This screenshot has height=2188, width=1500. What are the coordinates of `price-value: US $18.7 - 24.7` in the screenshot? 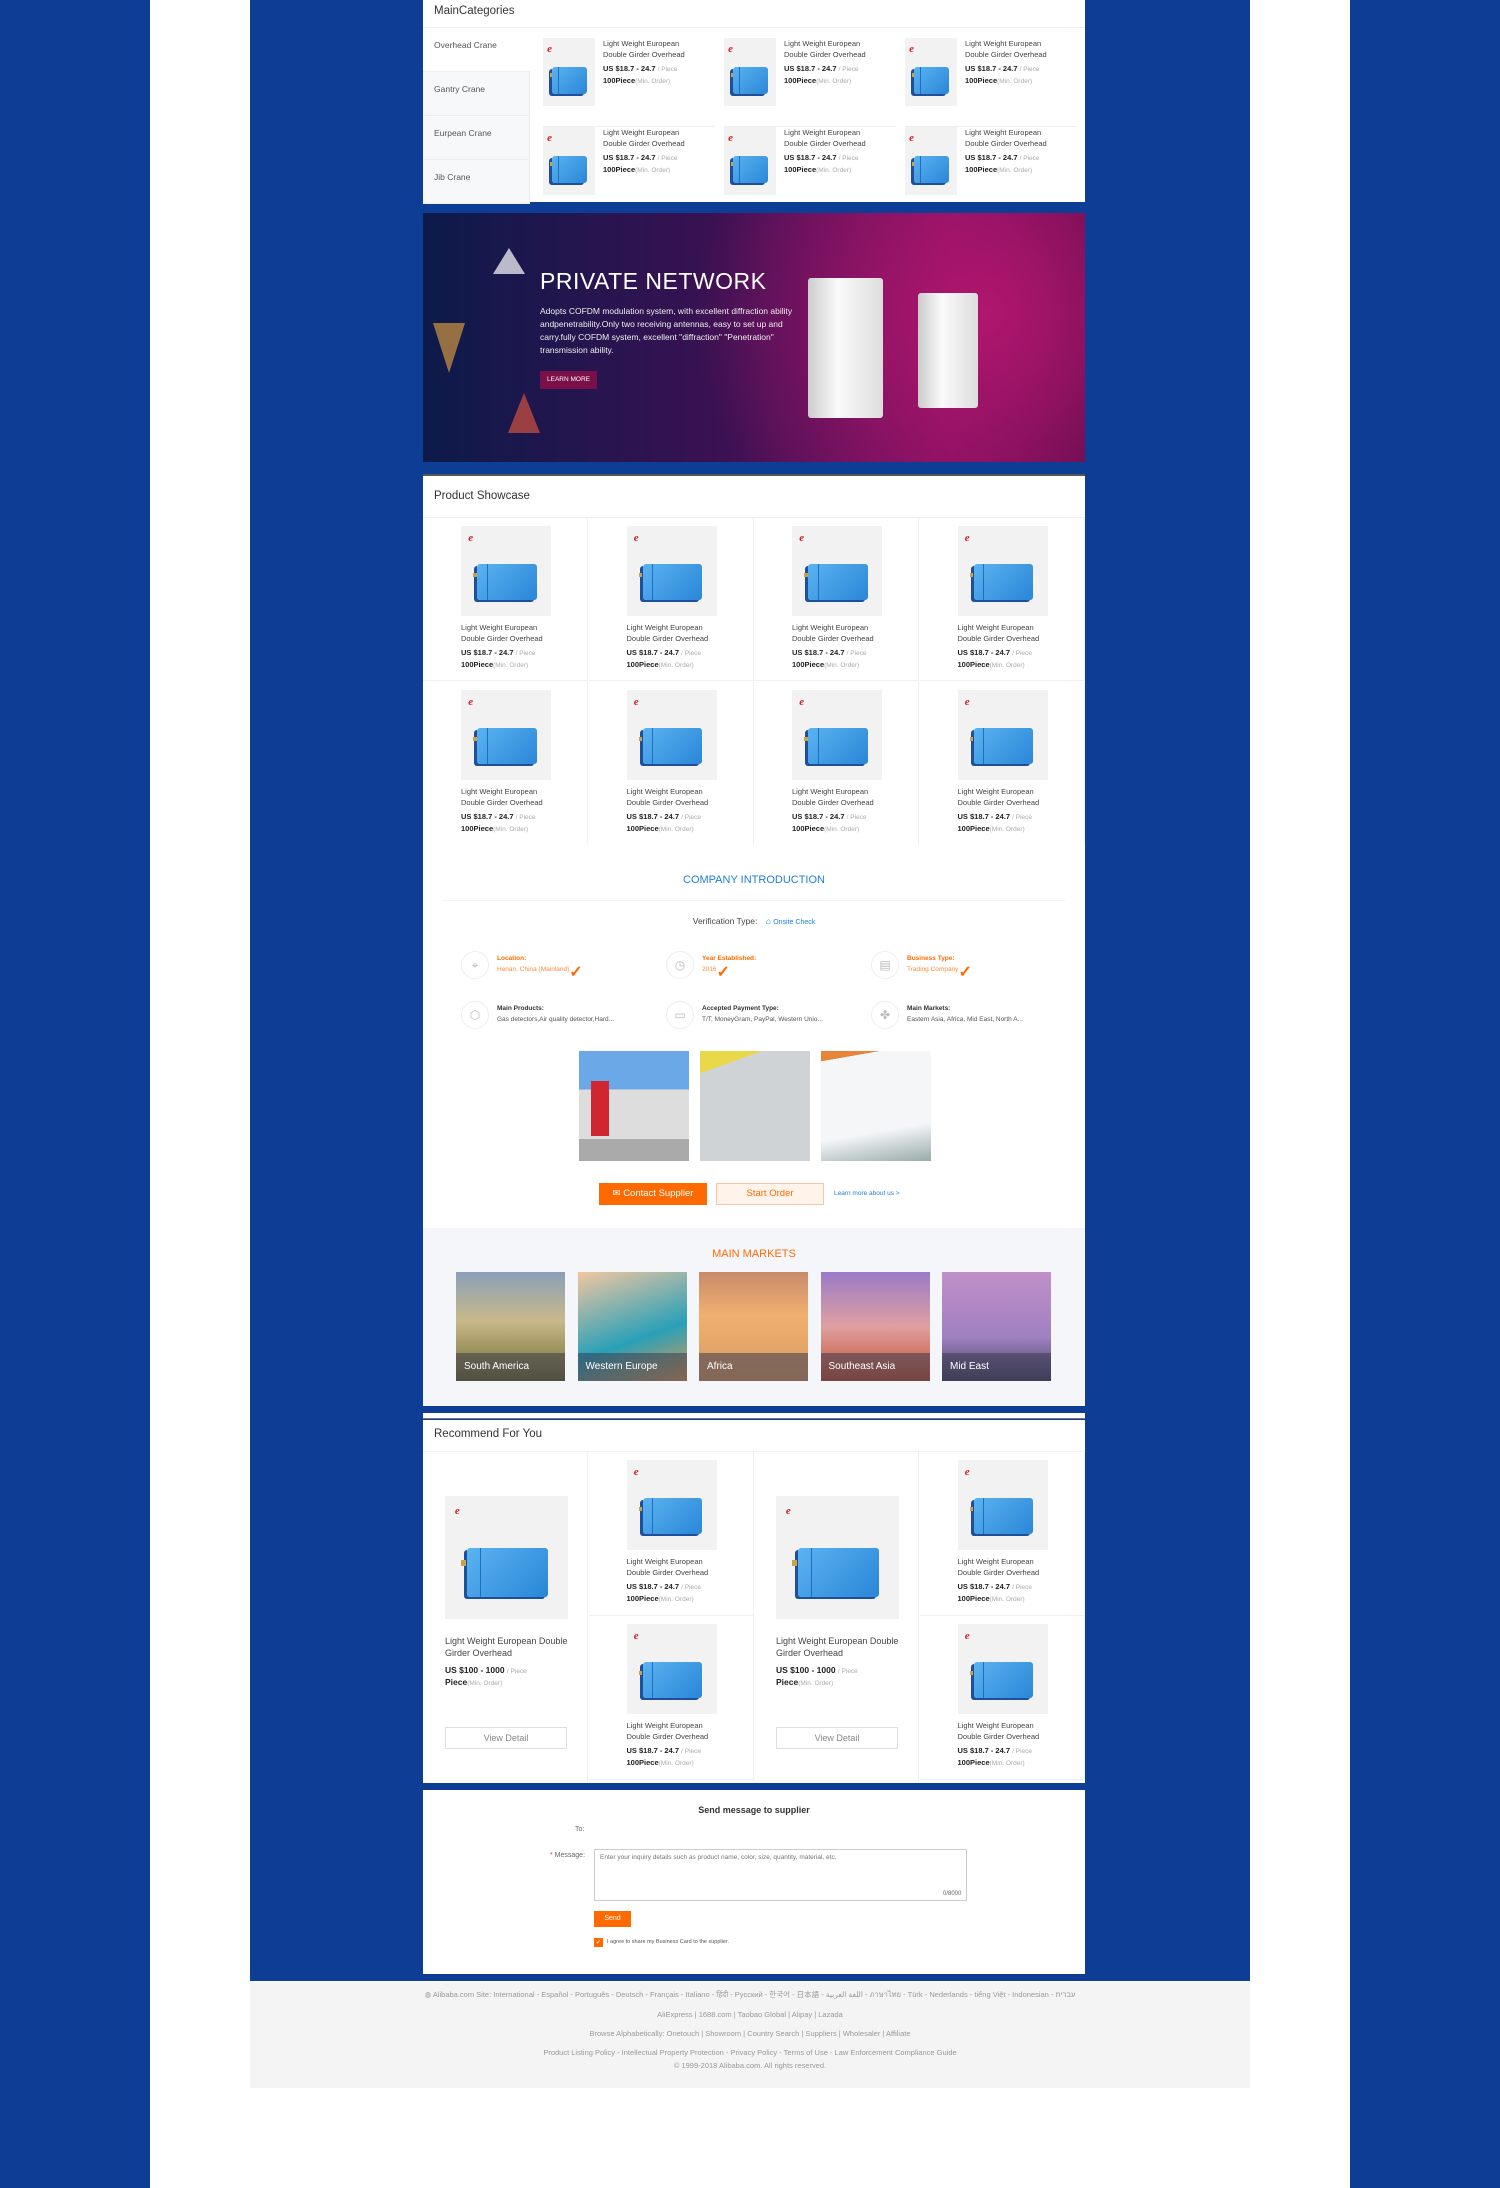 It's located at (984, 652).